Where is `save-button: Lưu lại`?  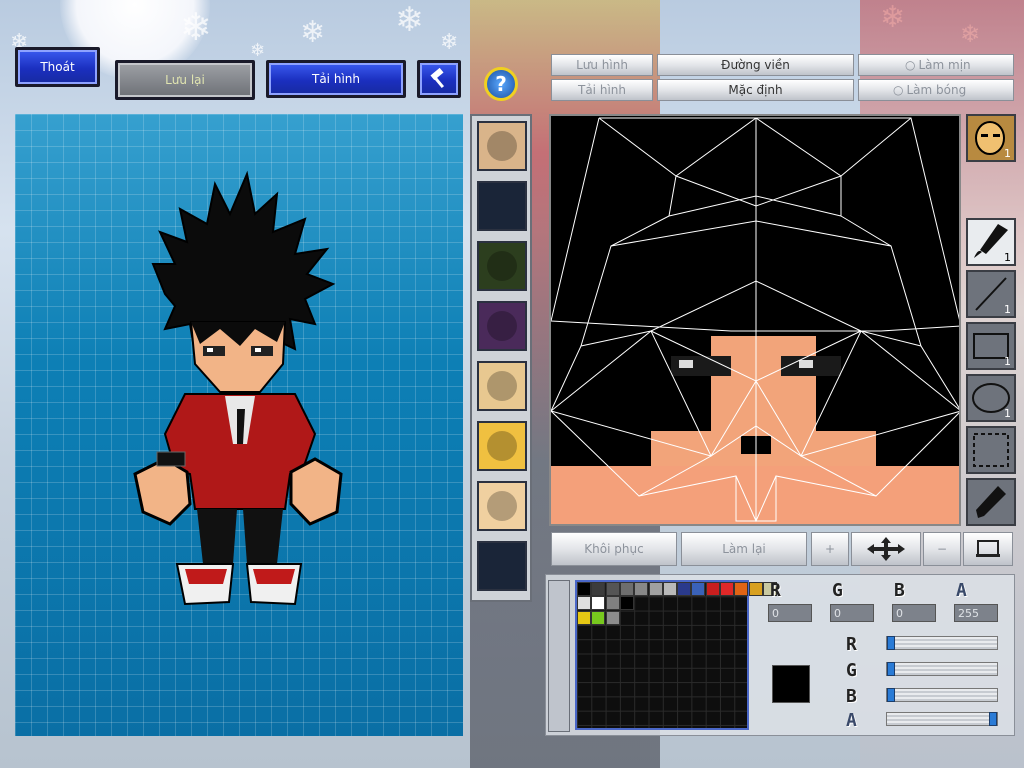 save-button: Lưu lại is located at coordinates (185, 80).